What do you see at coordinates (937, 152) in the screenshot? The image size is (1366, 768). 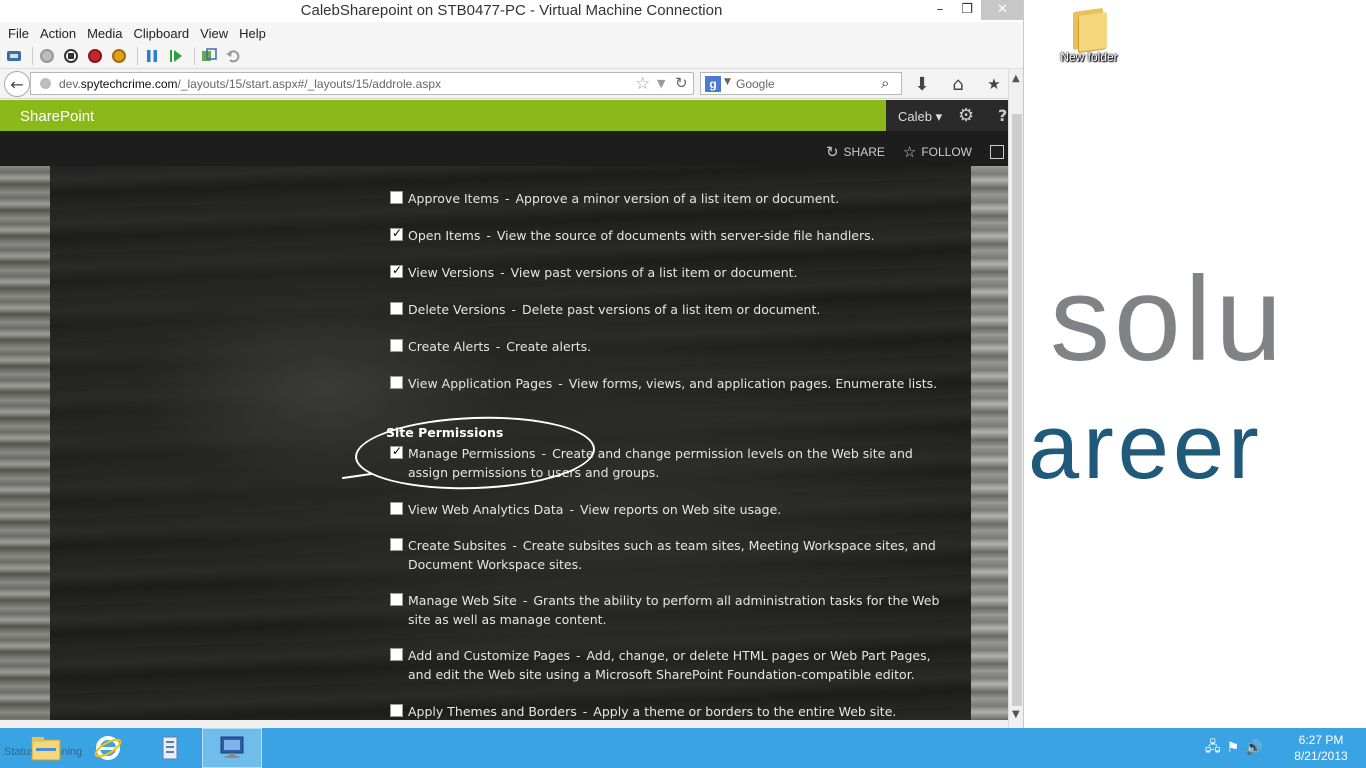 I see `follow-button: ☆ FOLLOW` at bounding box center [937, 152].